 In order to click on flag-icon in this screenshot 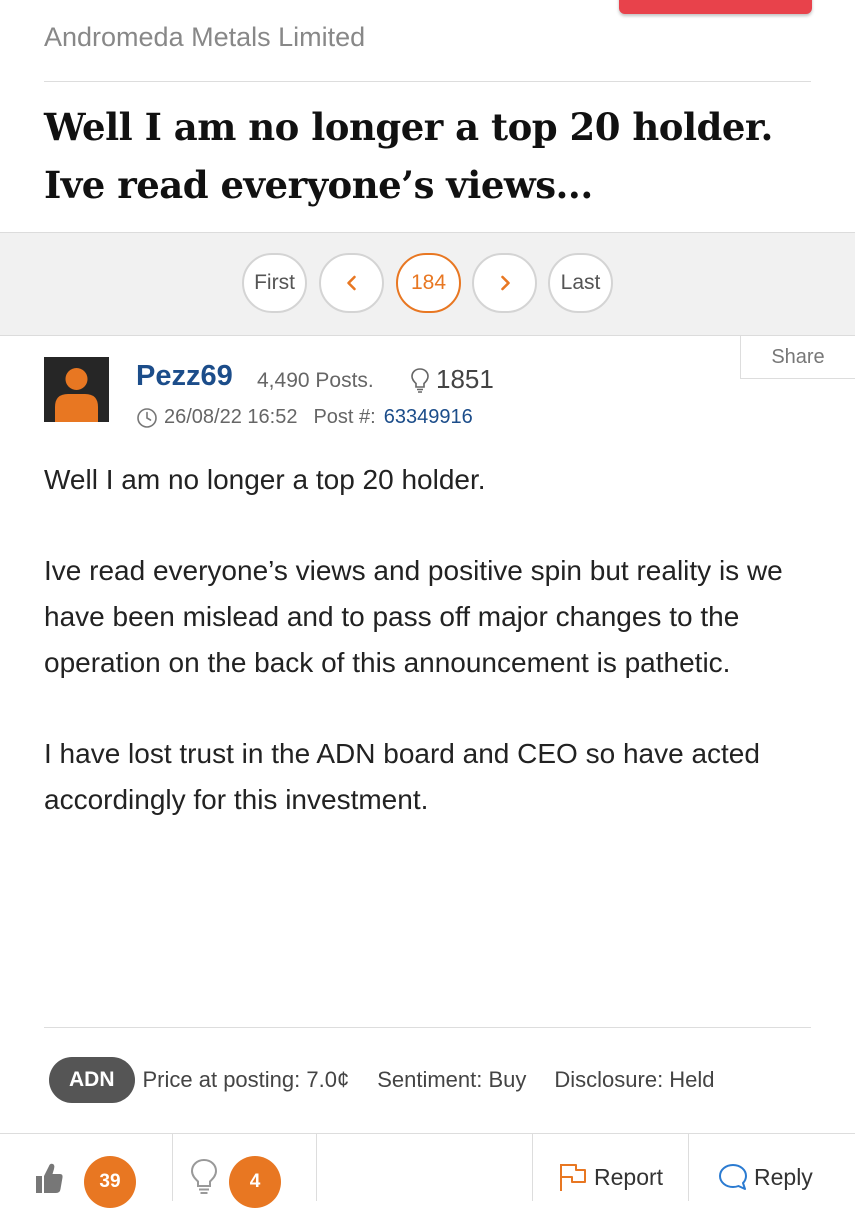, I will do `click(573, 1177)`.